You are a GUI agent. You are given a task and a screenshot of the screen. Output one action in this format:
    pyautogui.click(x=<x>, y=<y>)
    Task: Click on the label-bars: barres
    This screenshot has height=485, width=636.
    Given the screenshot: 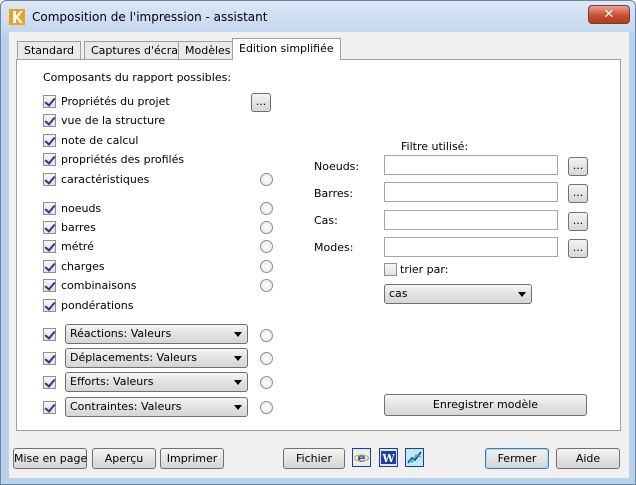 What is the action you would take?
    pyautogui.click(x=78, y=227)
    